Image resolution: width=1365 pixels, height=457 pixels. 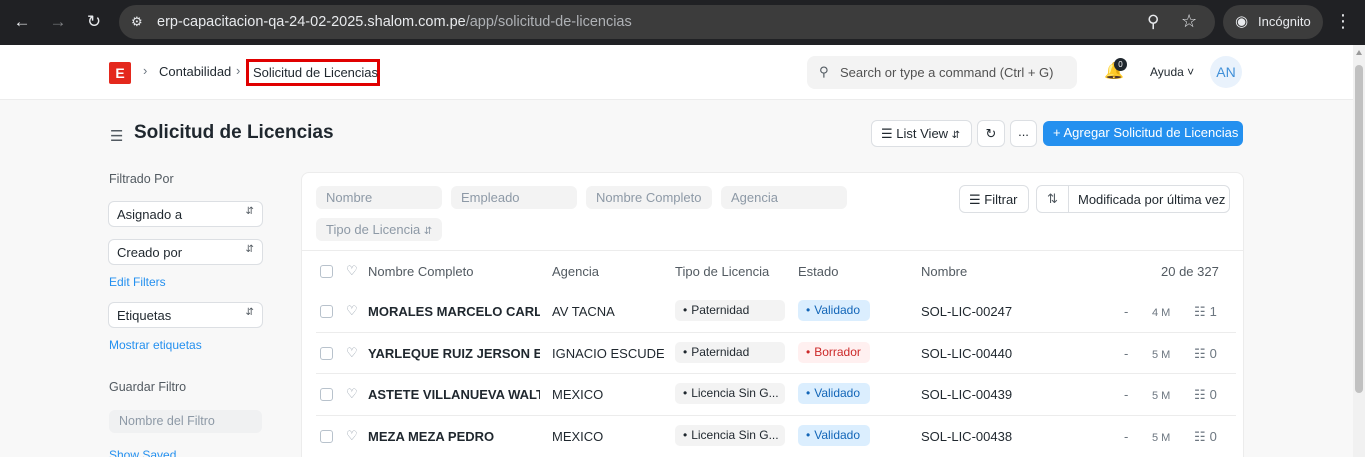 I want to click on divider, so click(x=772, y=250).